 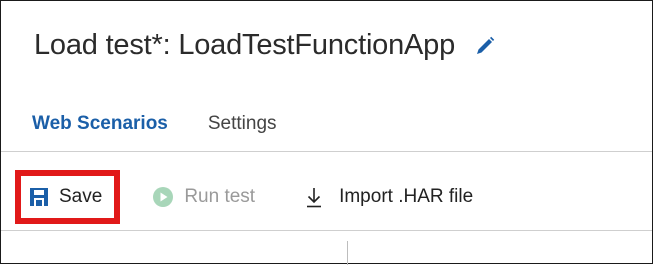 I want to click on import-har-button: Import .HAR file, so click(x=389, y=197).